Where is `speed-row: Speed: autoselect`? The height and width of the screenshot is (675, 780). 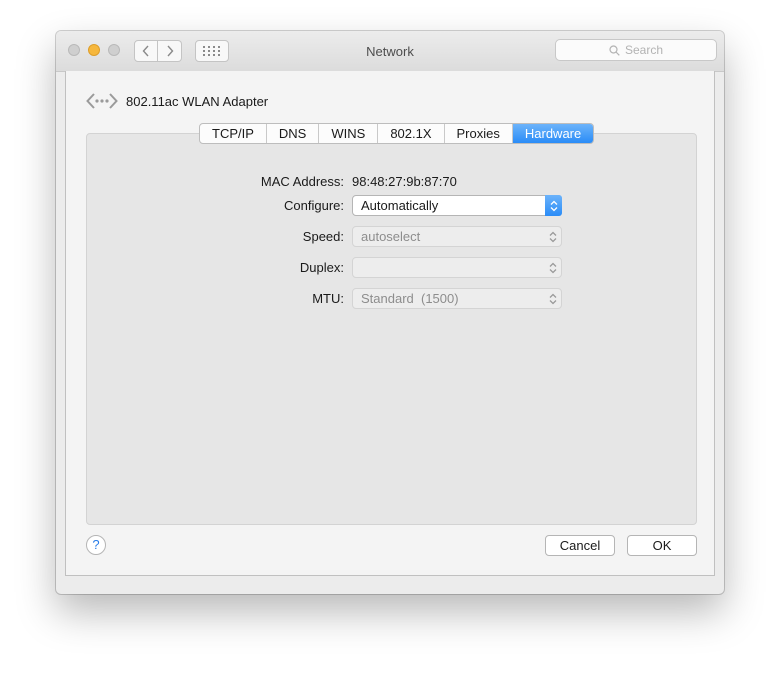
speed-row: Speed: autoselect is located at coordinates (391, 236).